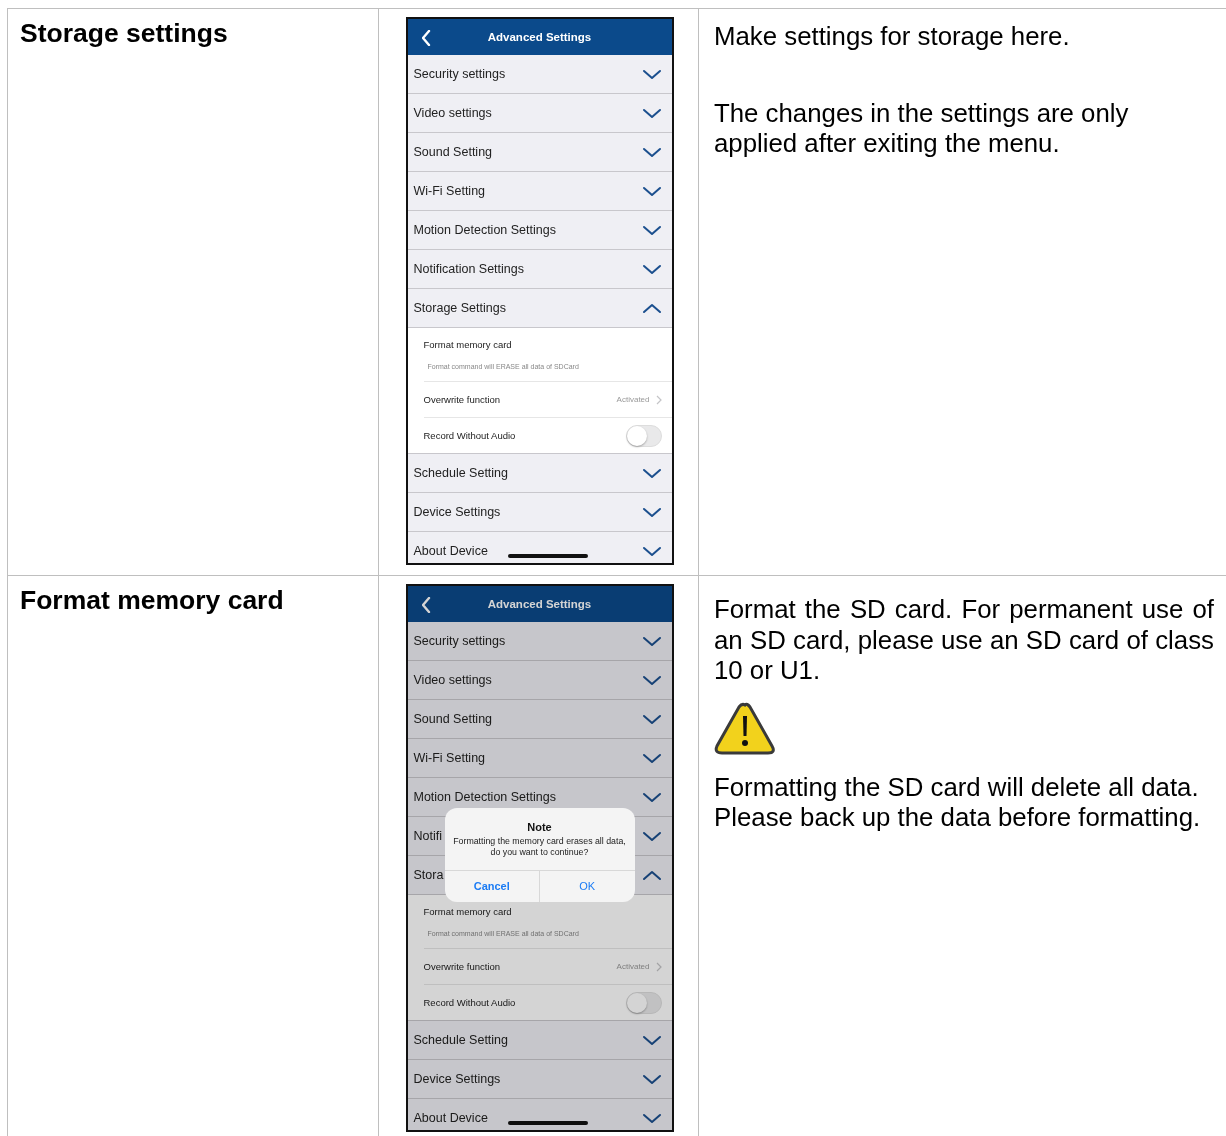 The image size is (1226, 1136). I want to click on section-label: Notifi, so click(427, 836).